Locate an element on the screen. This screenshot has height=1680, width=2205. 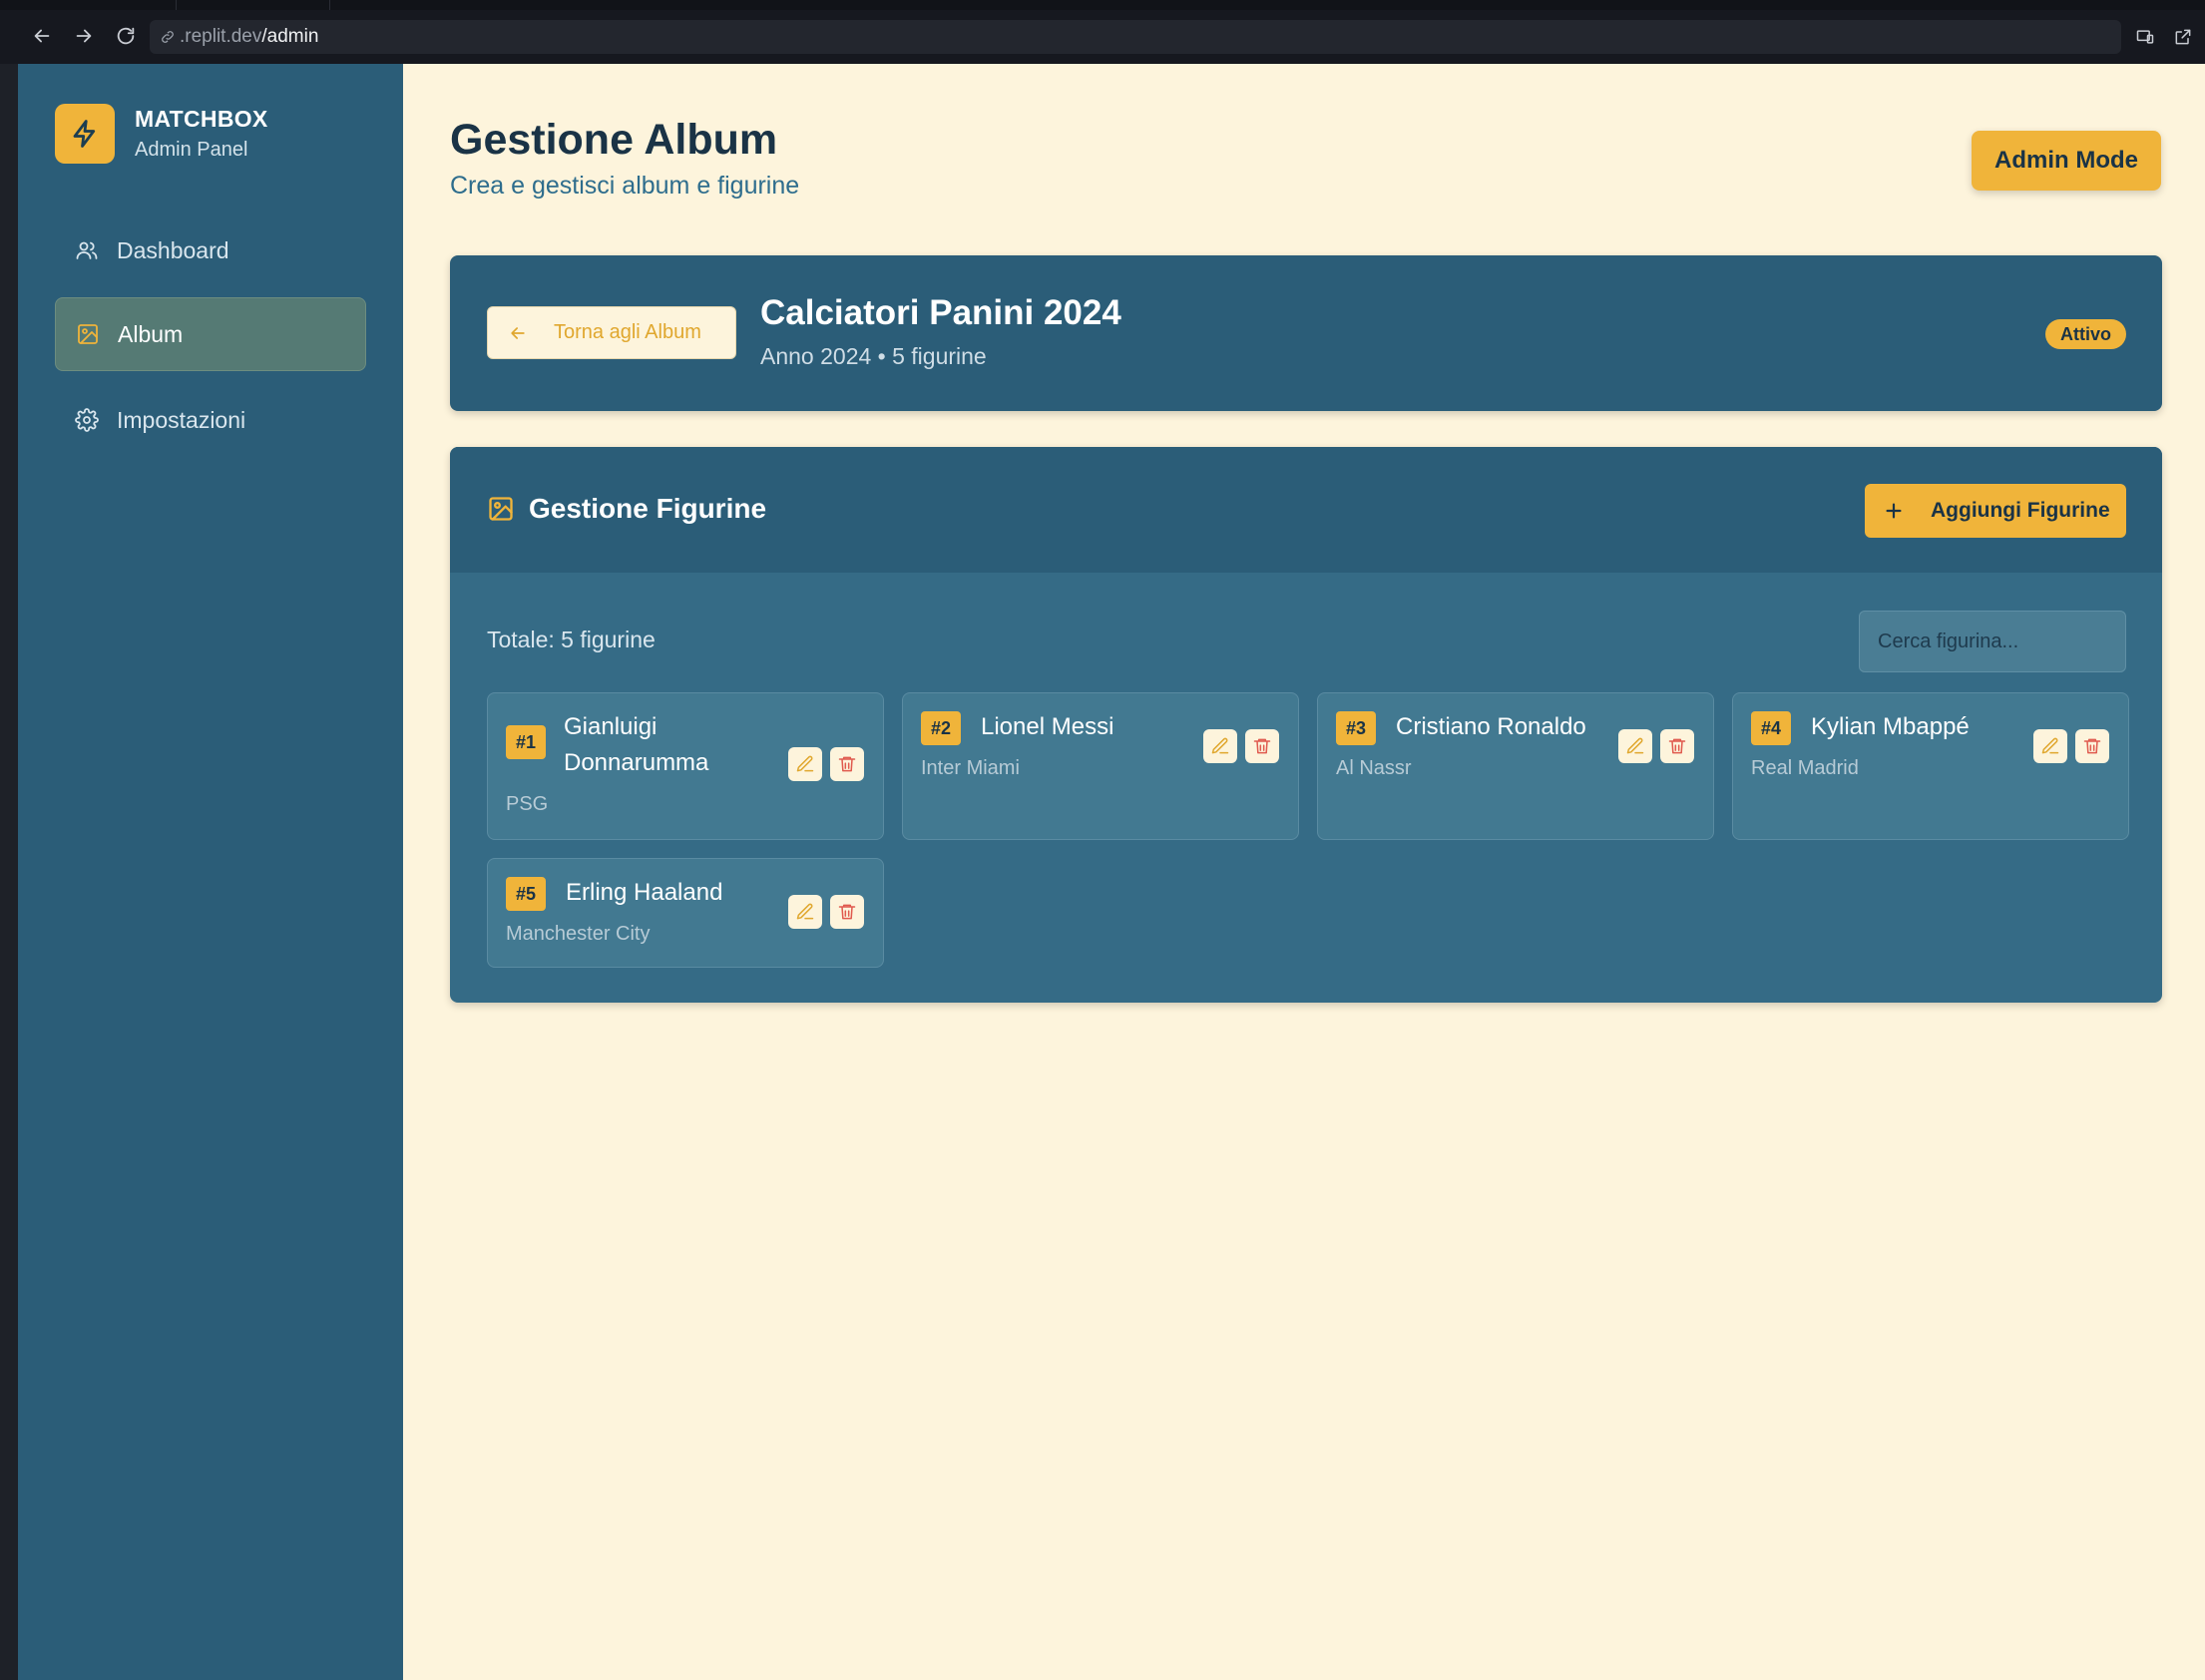
sidebar-item-impostazioni: Impostazioni is located at coordinates (210, 420).